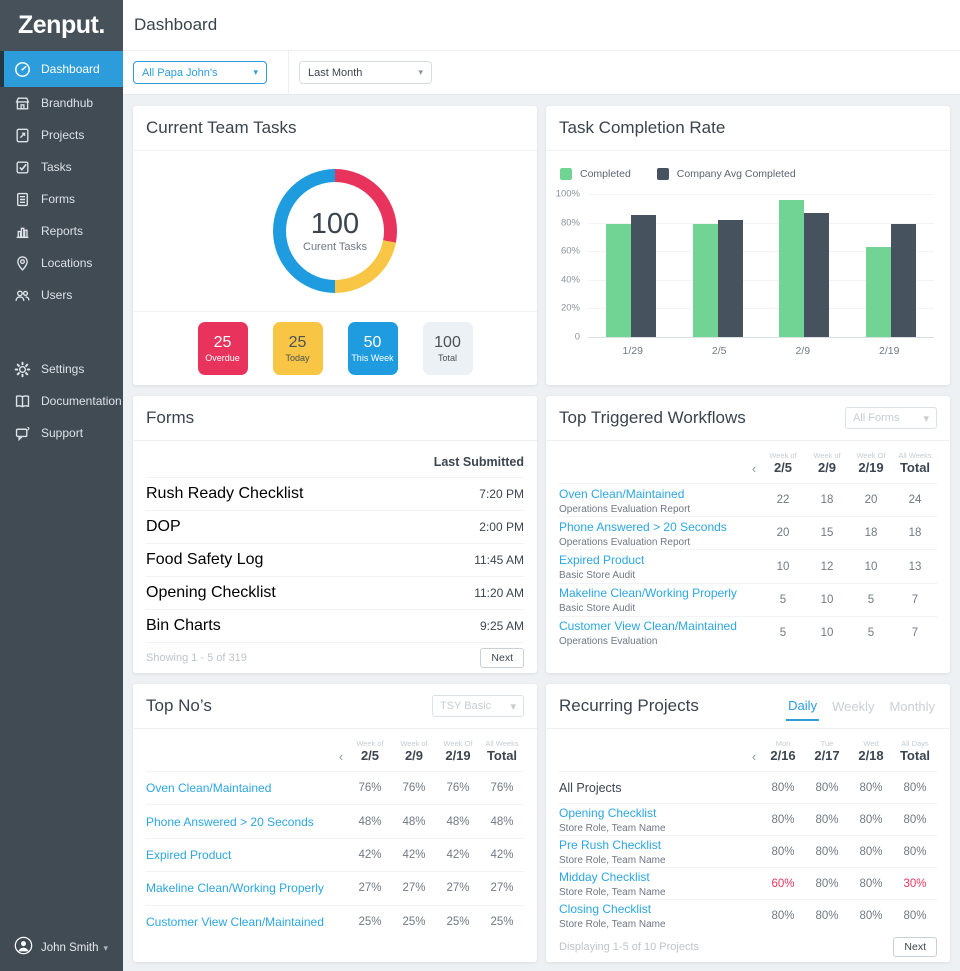 The width and height of the screenshot is (960, 971). I want to click on stat-label: This Week, so click(372, 358).